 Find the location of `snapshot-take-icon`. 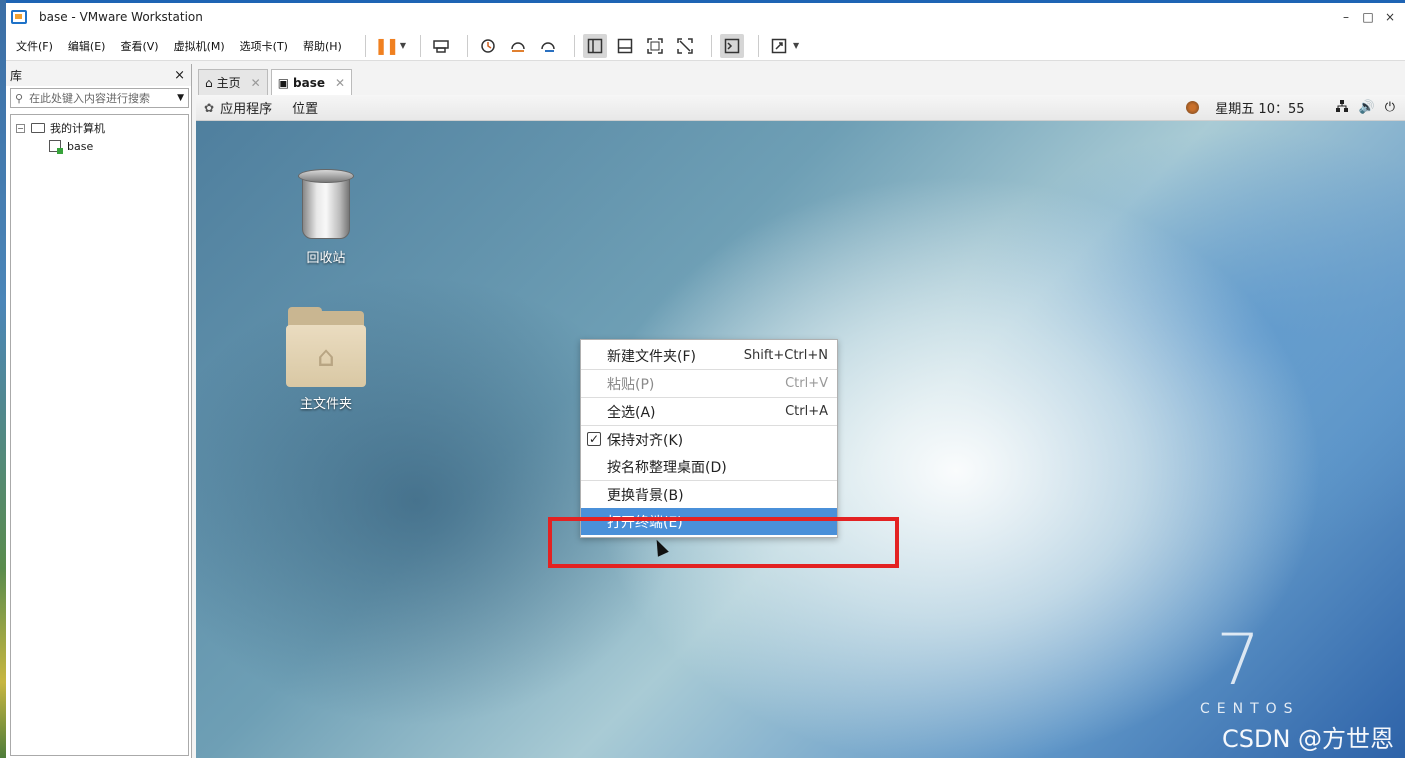

snapshot-take-icon is located at coordinates (488, 46).